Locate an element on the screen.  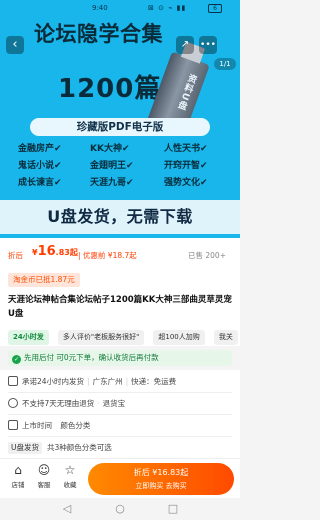
store-button: ⌂ 店铺 is located at coordinates (18, 476).